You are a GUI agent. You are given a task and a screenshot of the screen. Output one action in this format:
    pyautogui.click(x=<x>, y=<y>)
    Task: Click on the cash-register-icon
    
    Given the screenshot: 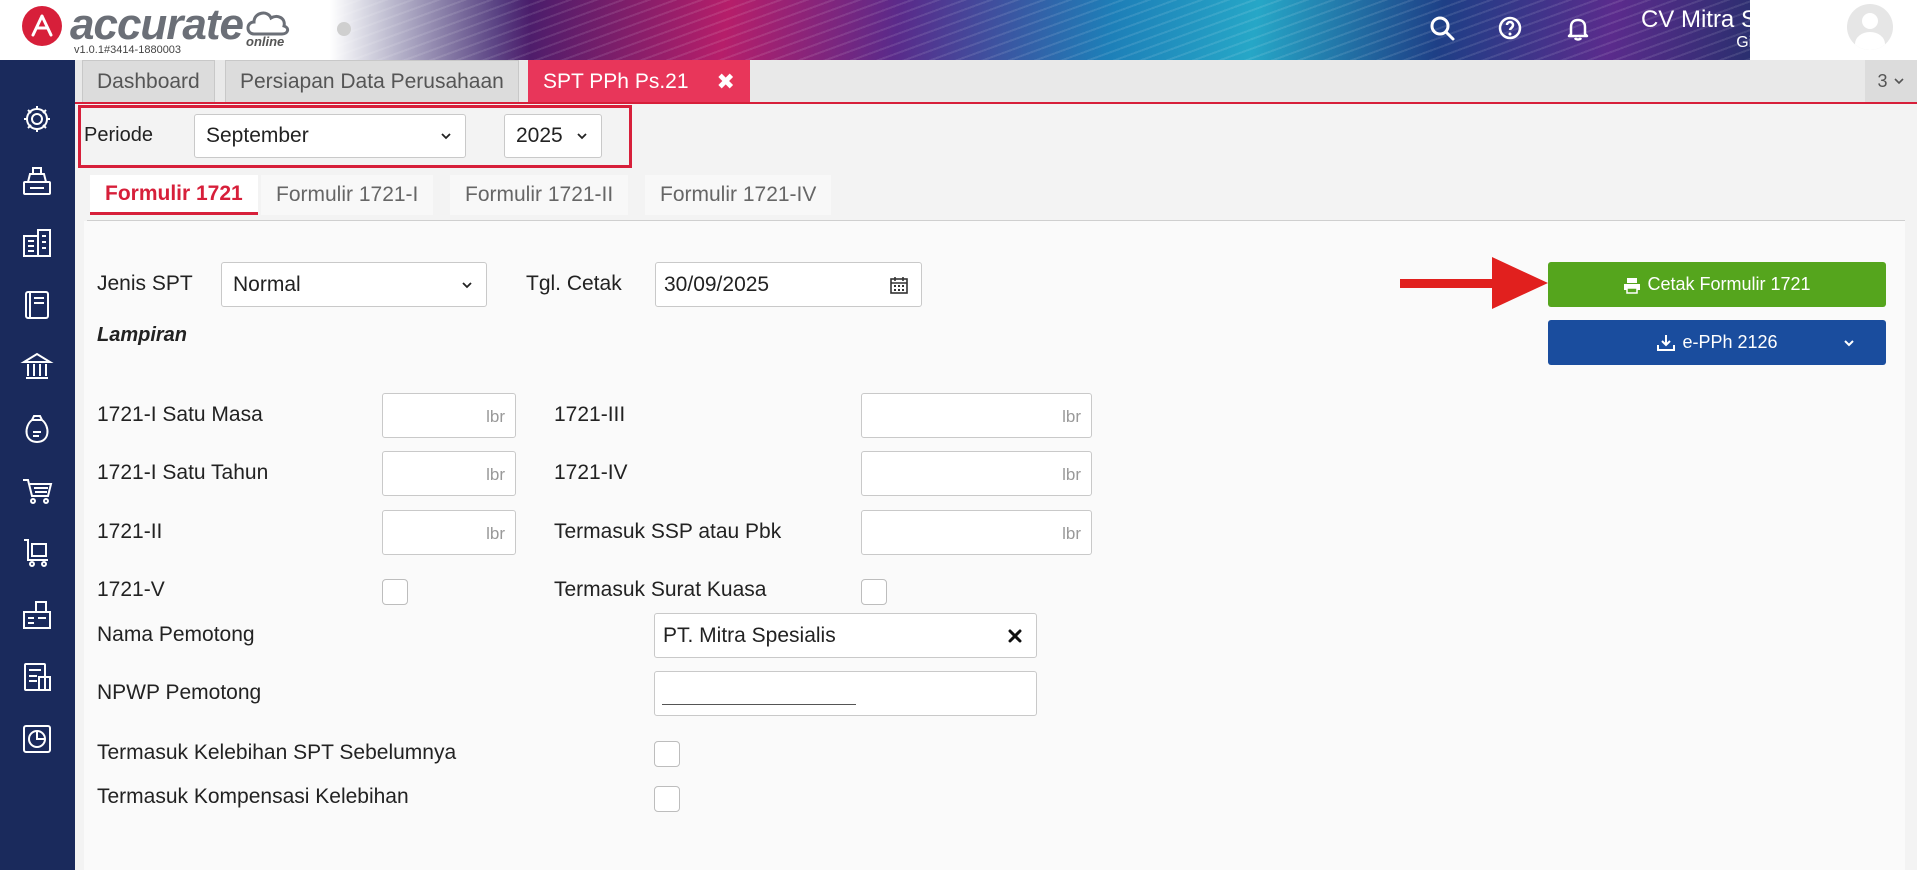 What is the action you would take?
    pyautogui.click(x=37, y=181)
    